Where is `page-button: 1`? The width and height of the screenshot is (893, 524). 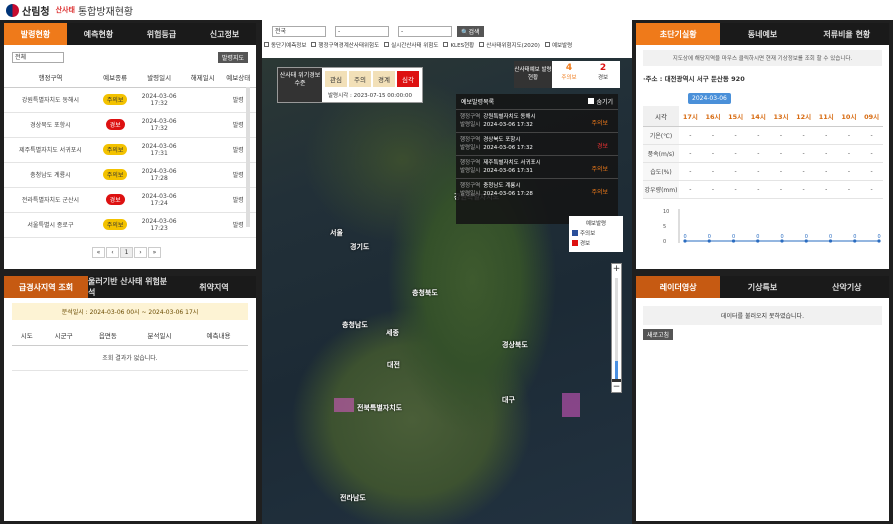 page-button: 1 is located at coordinates (126, 252).